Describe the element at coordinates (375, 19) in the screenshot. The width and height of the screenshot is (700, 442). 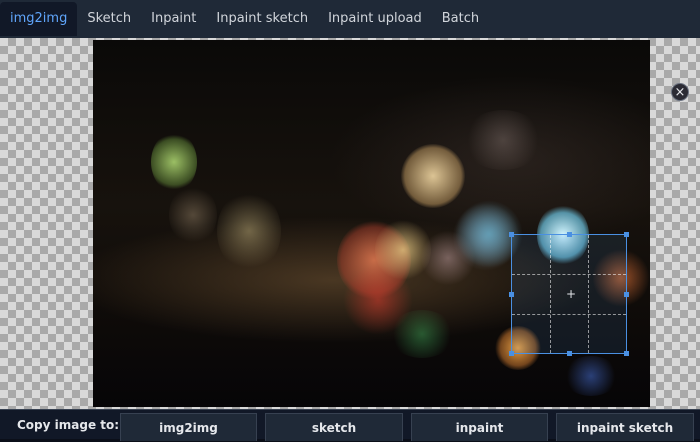
I see `tab-inpaint-upload: Inpaint upload` at that location.